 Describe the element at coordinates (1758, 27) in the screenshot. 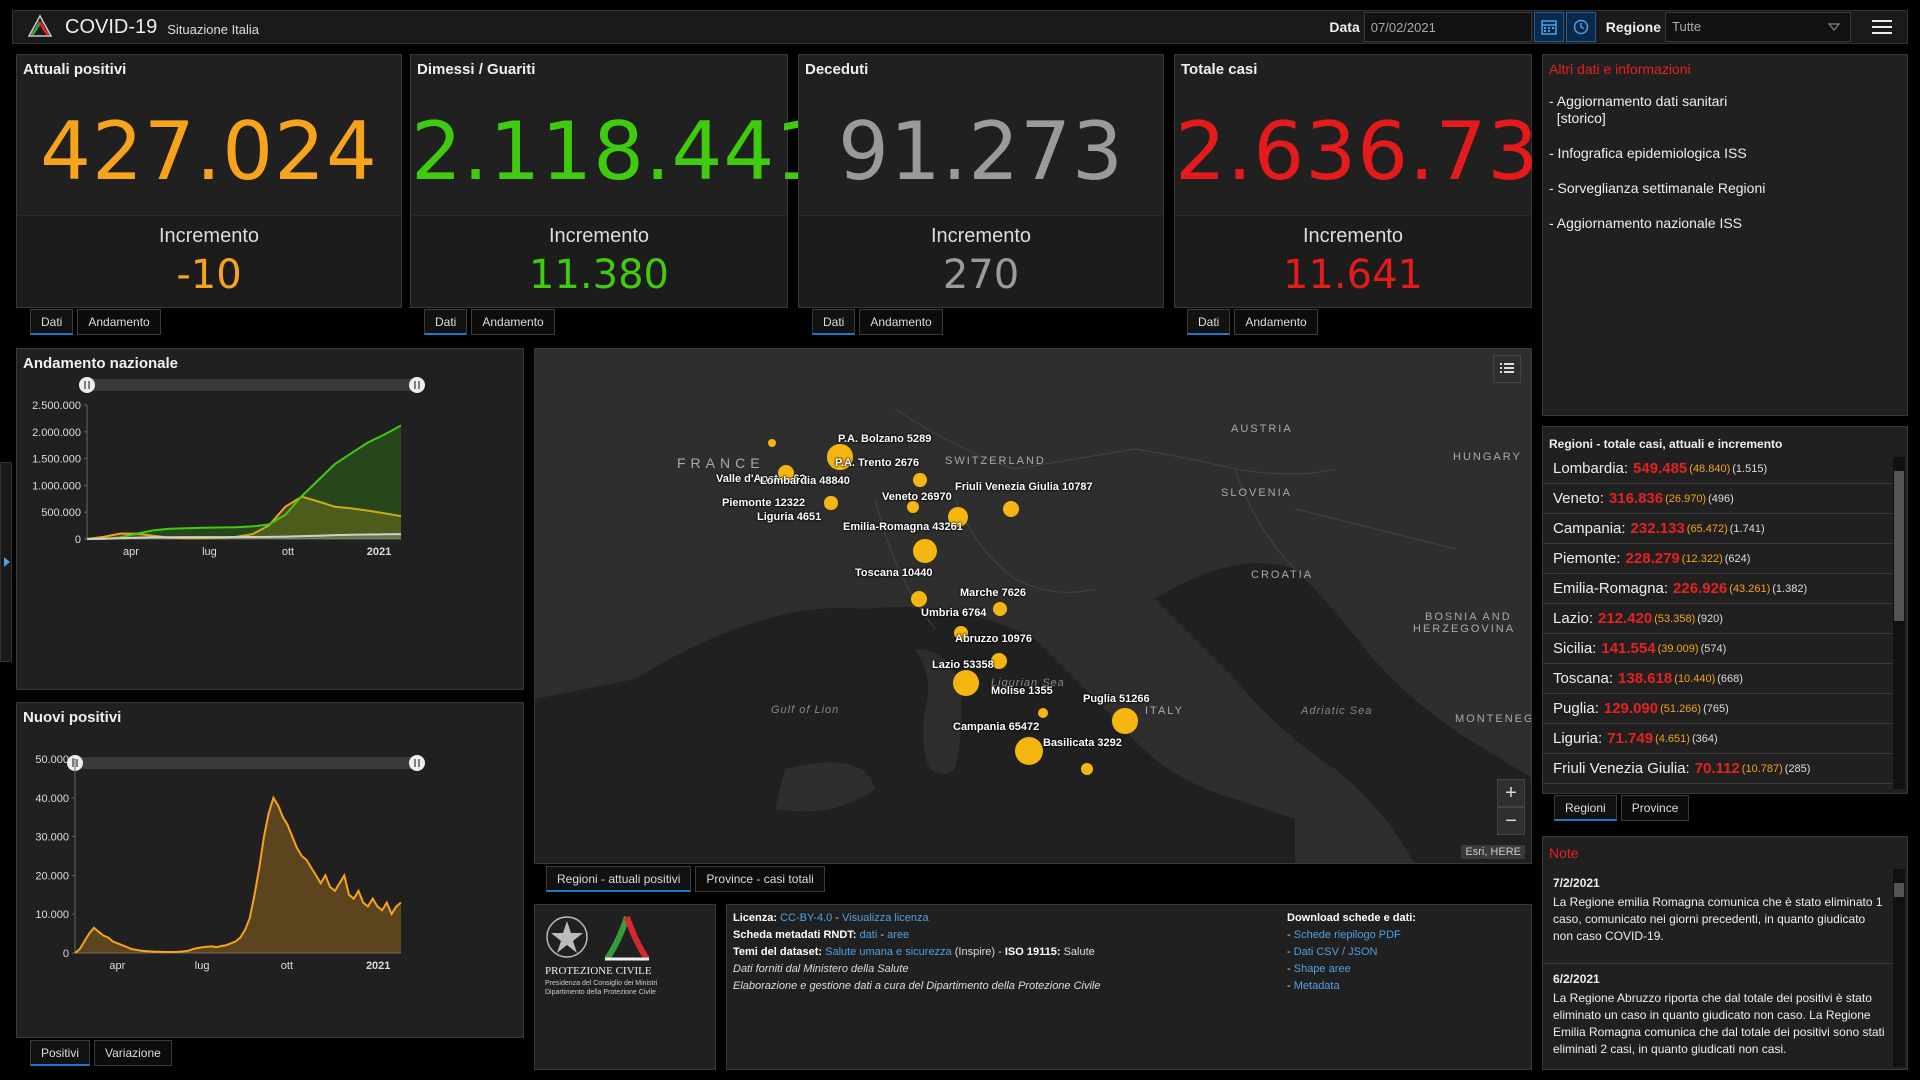

I see `region-select: Tutte` at that location.